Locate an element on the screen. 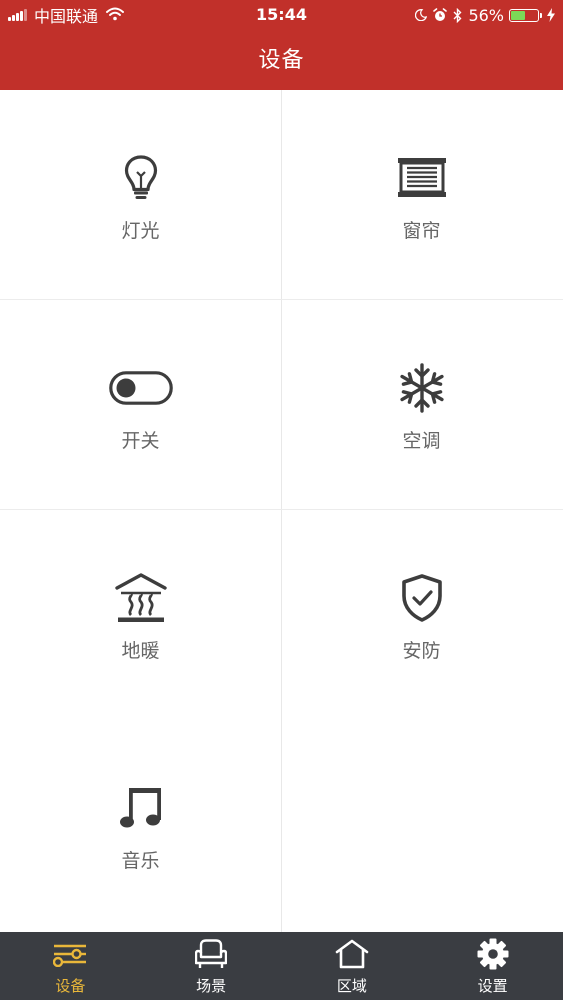 Image resolution: width=563 pixels, height=1000 pixels. device-tile-curtain: 窗帘 is located at coordinates (421, 195).